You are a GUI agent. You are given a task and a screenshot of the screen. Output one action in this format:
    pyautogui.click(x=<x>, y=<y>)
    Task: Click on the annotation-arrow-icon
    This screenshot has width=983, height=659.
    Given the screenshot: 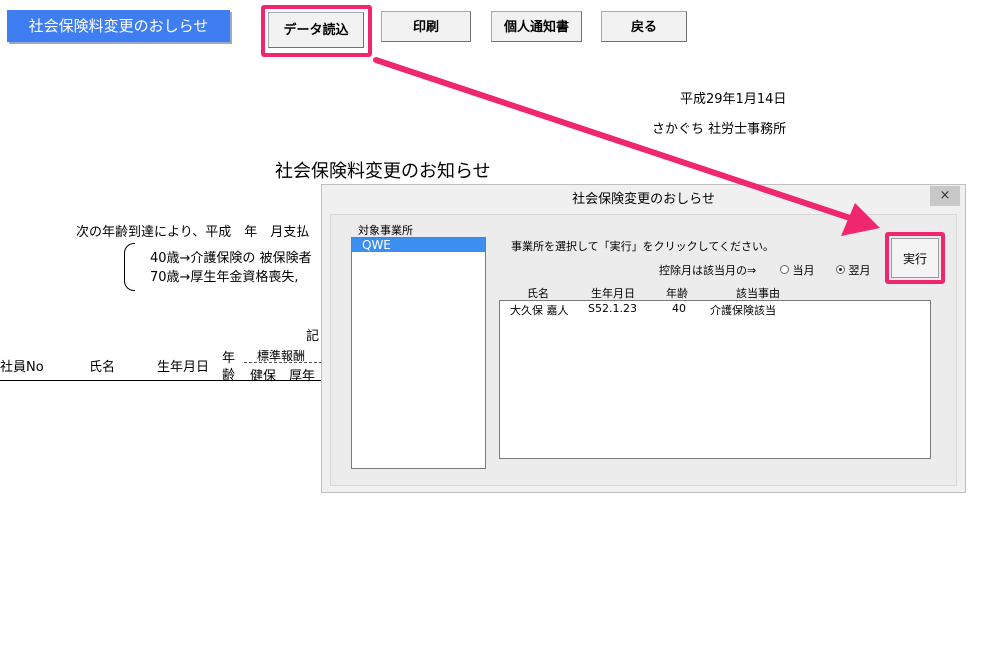 What is the action you would take?
    pyautogui.click(x=626, y=146)
    